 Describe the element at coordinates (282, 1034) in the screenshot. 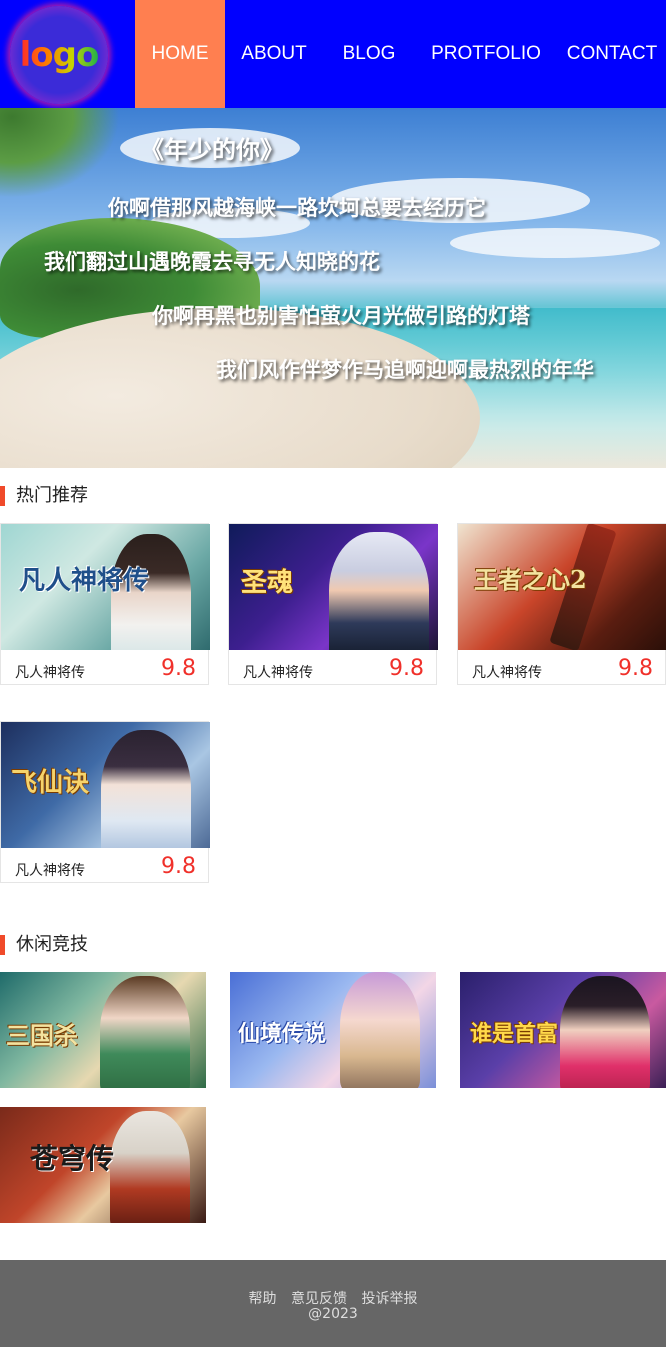

I see `game-logo-text: 仙境传说` at that location.